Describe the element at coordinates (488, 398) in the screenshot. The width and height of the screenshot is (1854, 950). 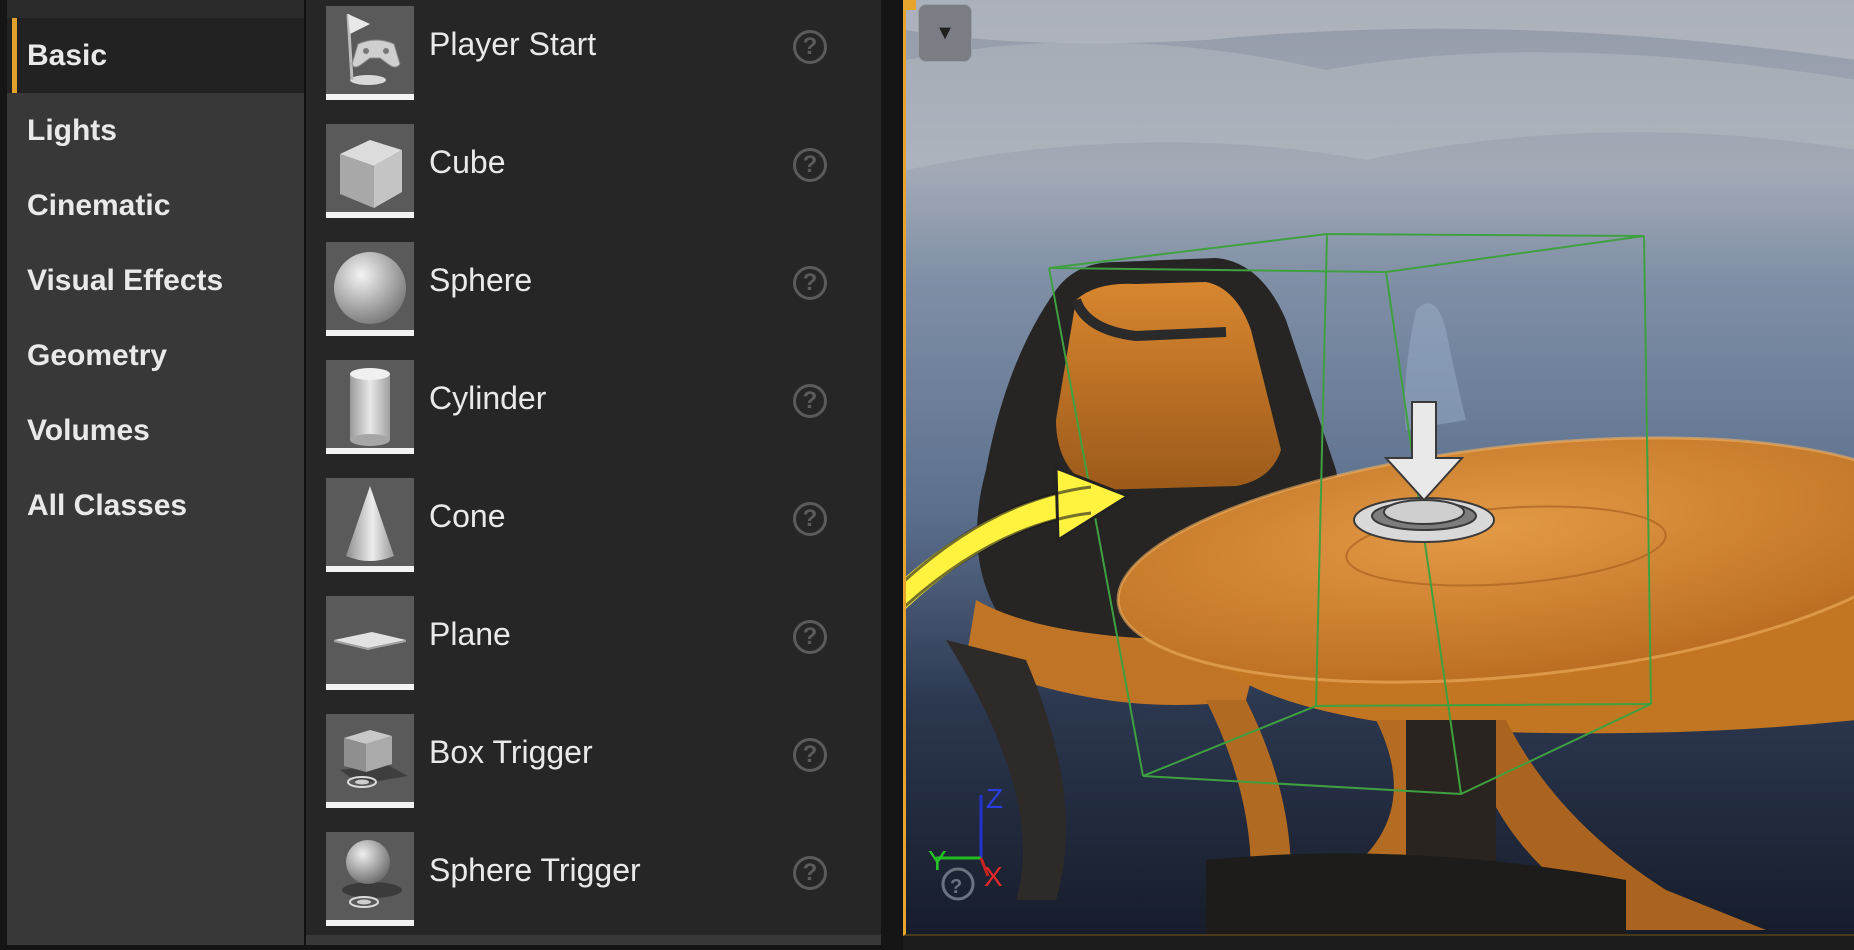
I see `actor-label: Cylinder` at that location.